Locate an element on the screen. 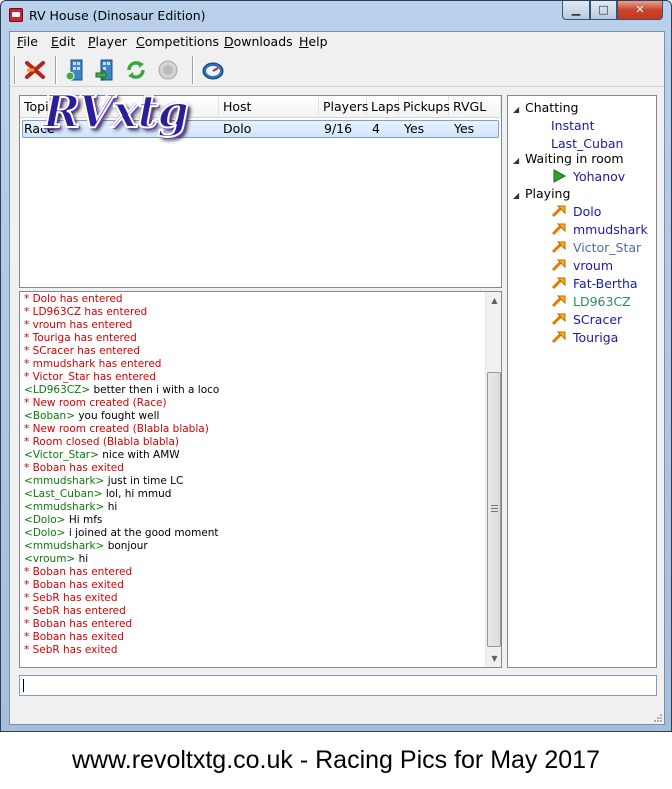 The image size is (672, 789). menu-competitions: Competitions is located at coordinates (177, 41).